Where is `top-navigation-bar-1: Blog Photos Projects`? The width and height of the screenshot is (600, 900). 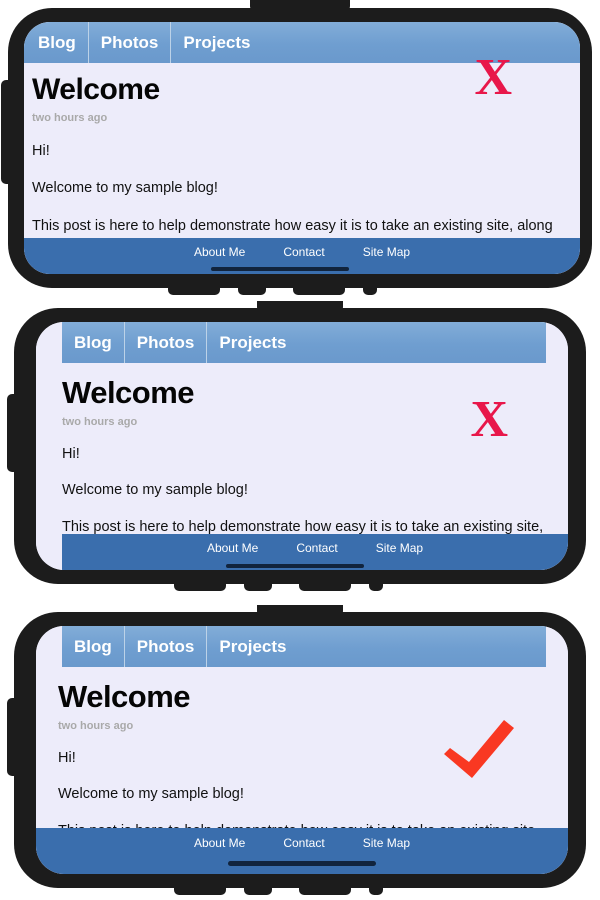 top-navigation-bar-1: Blog Photos Projects is located at coordinates (302, 42).